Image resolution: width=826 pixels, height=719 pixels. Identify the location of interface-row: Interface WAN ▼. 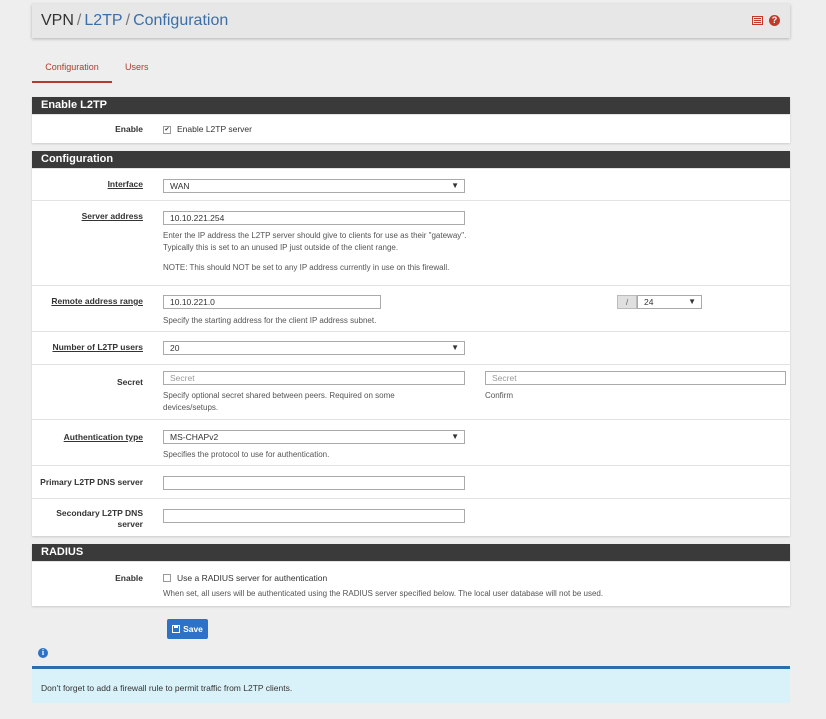
(411, 184).